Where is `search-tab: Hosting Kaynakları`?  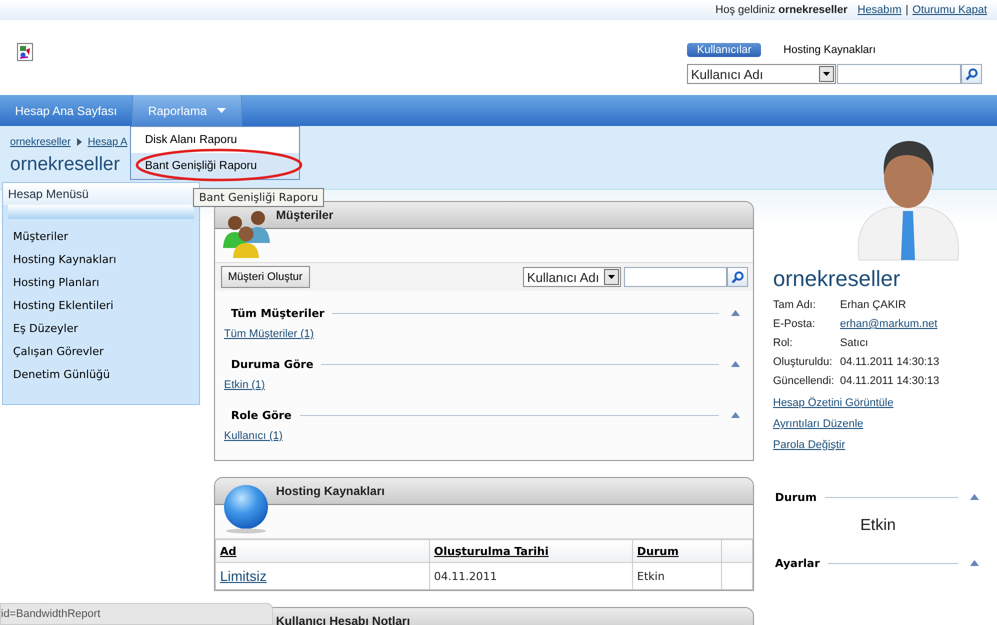 search-tab: Hosting Kaynakları is located at coordinates (829, 50).